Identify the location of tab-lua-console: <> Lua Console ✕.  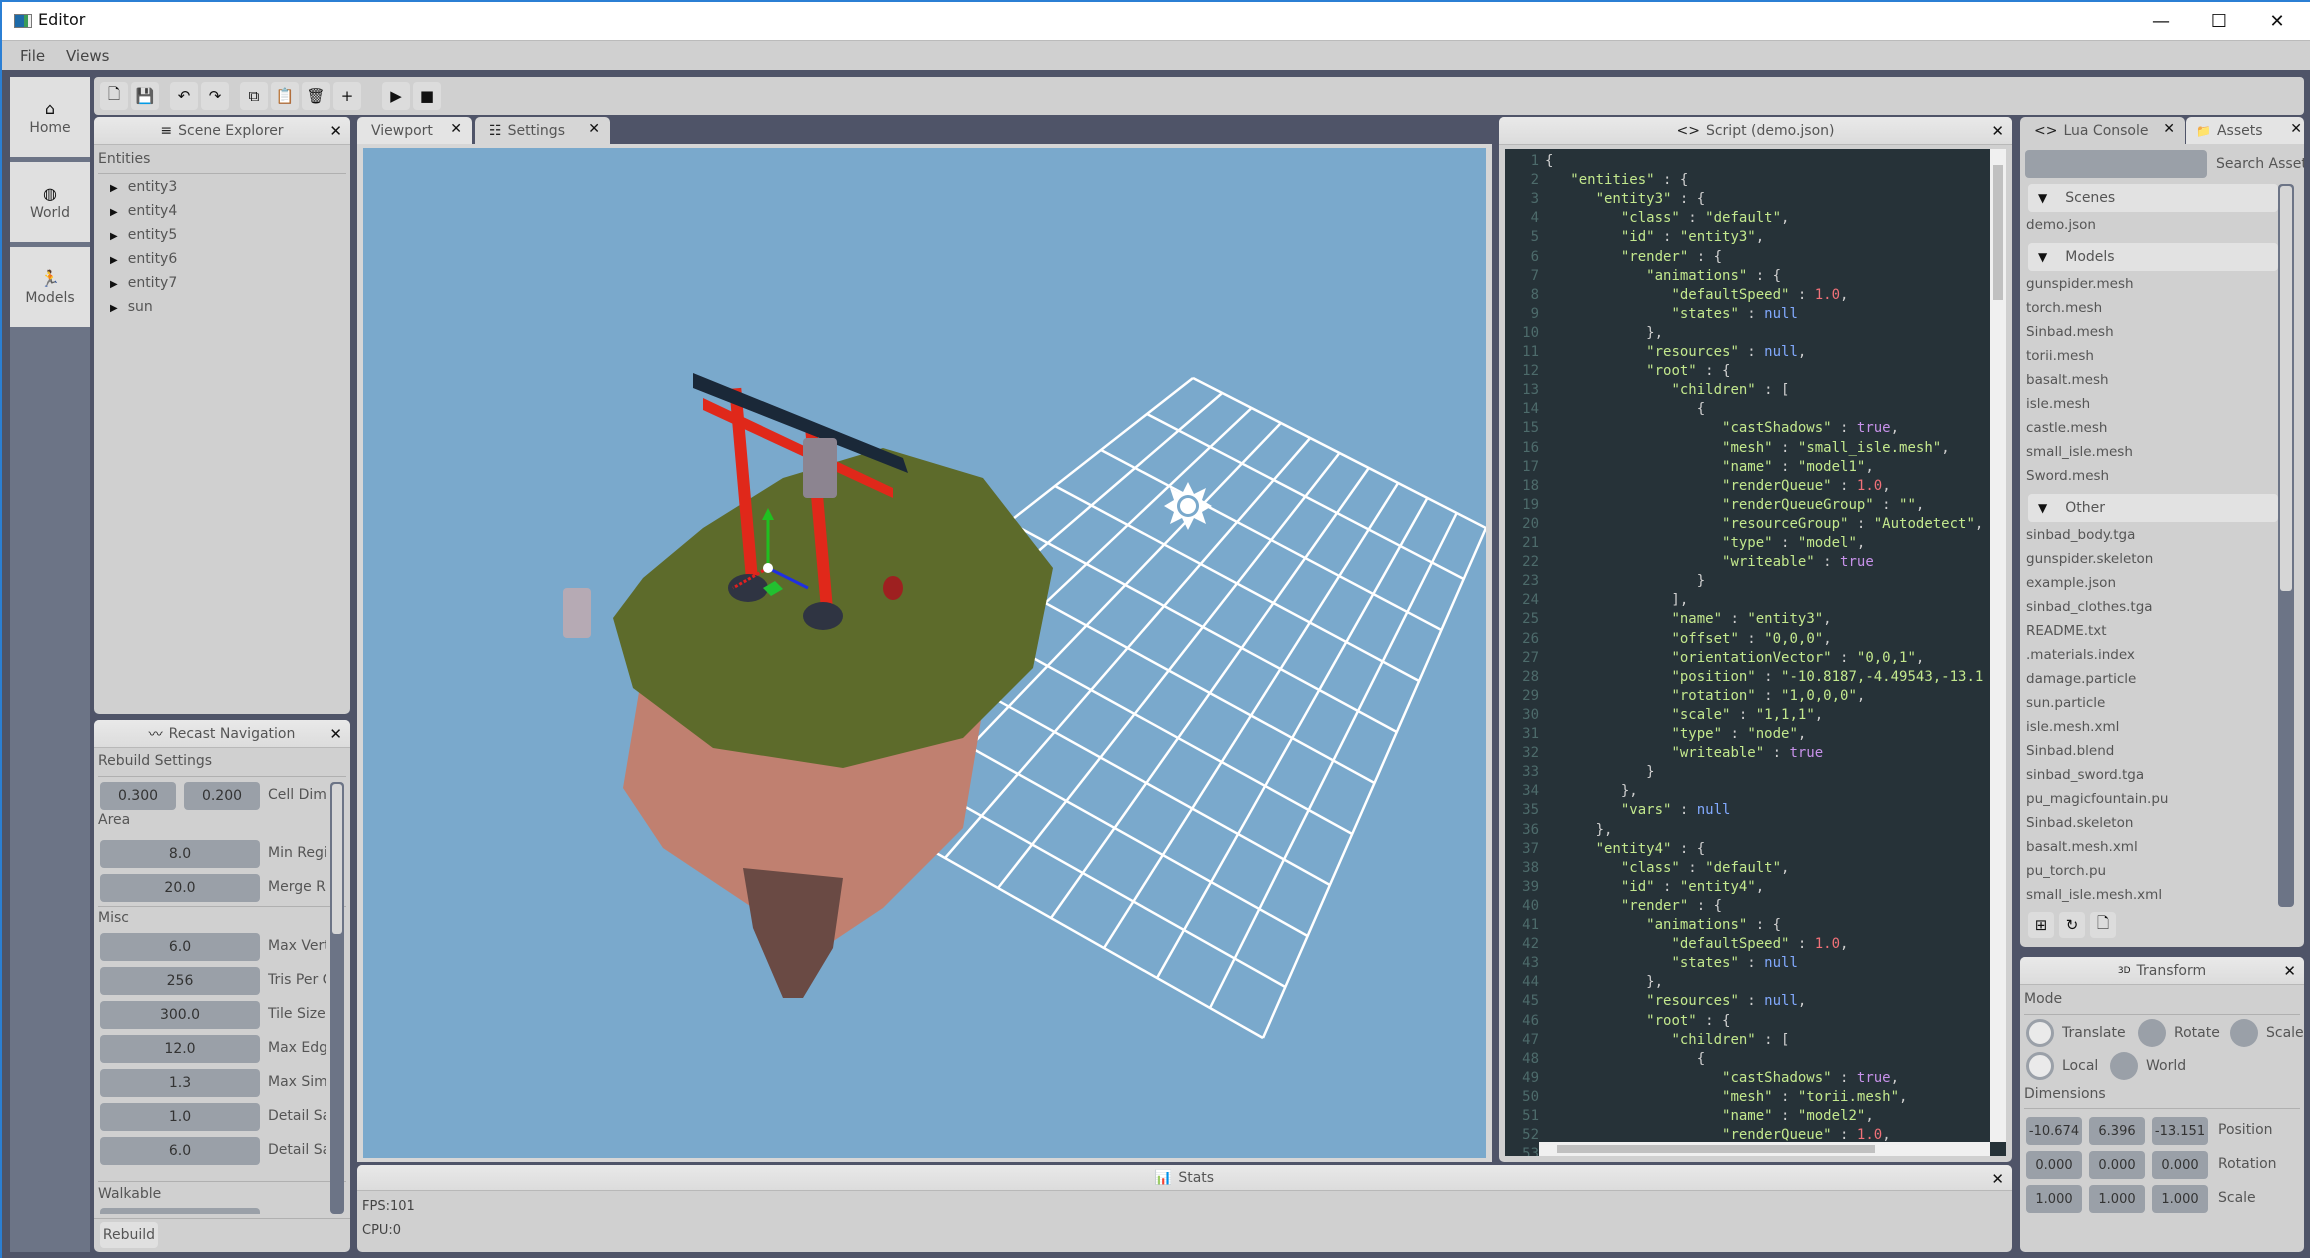
(2102, 130).